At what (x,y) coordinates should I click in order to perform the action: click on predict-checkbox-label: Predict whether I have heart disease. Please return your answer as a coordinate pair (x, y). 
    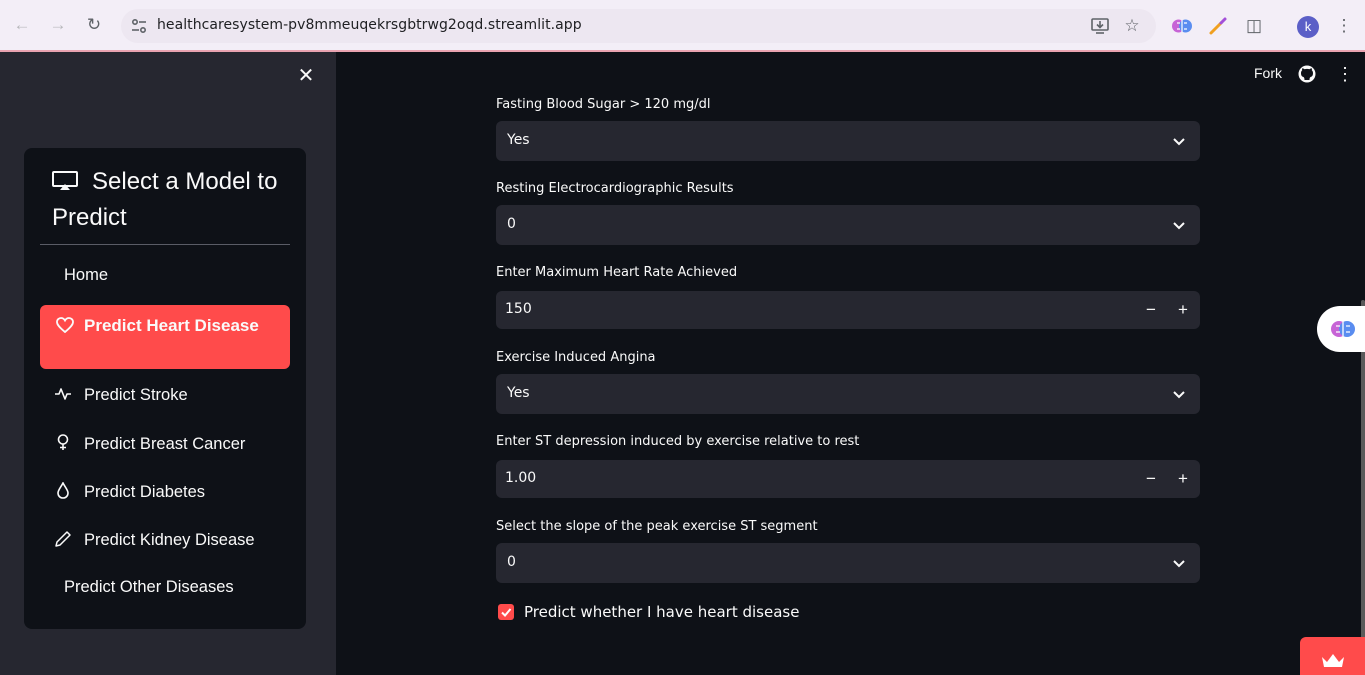
    Looking at the image, I should click on (661, 612).